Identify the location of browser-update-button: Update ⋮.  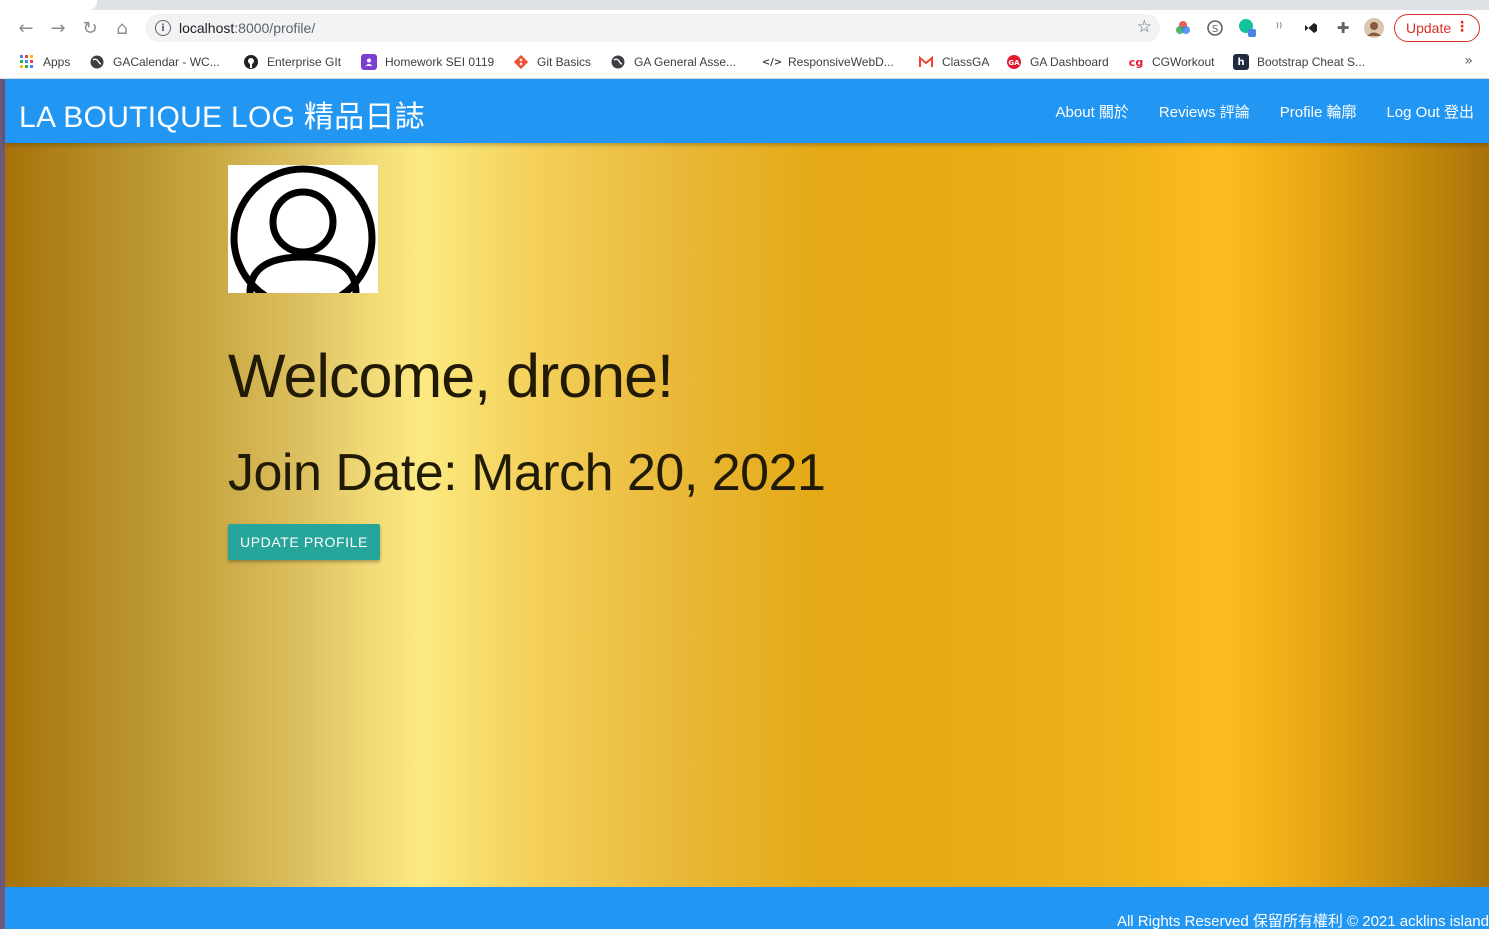
(1437, 28).